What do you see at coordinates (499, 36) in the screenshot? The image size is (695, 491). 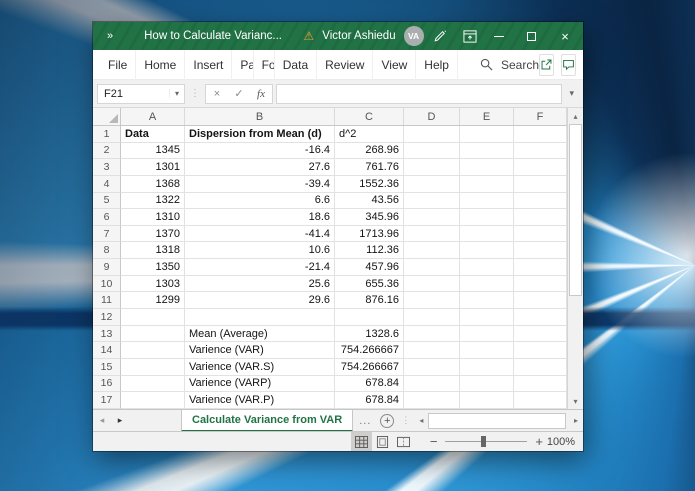 I see `minimize-button` at bounding box center [499, 36].